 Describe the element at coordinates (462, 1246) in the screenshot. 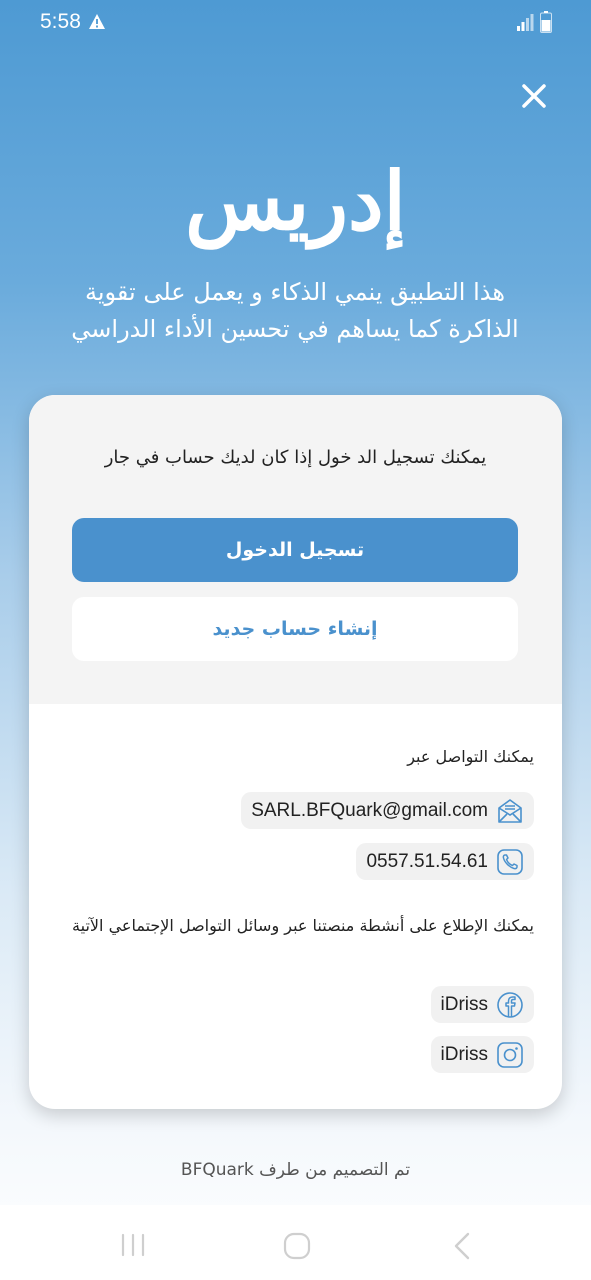

I see `back-icon` at that location.